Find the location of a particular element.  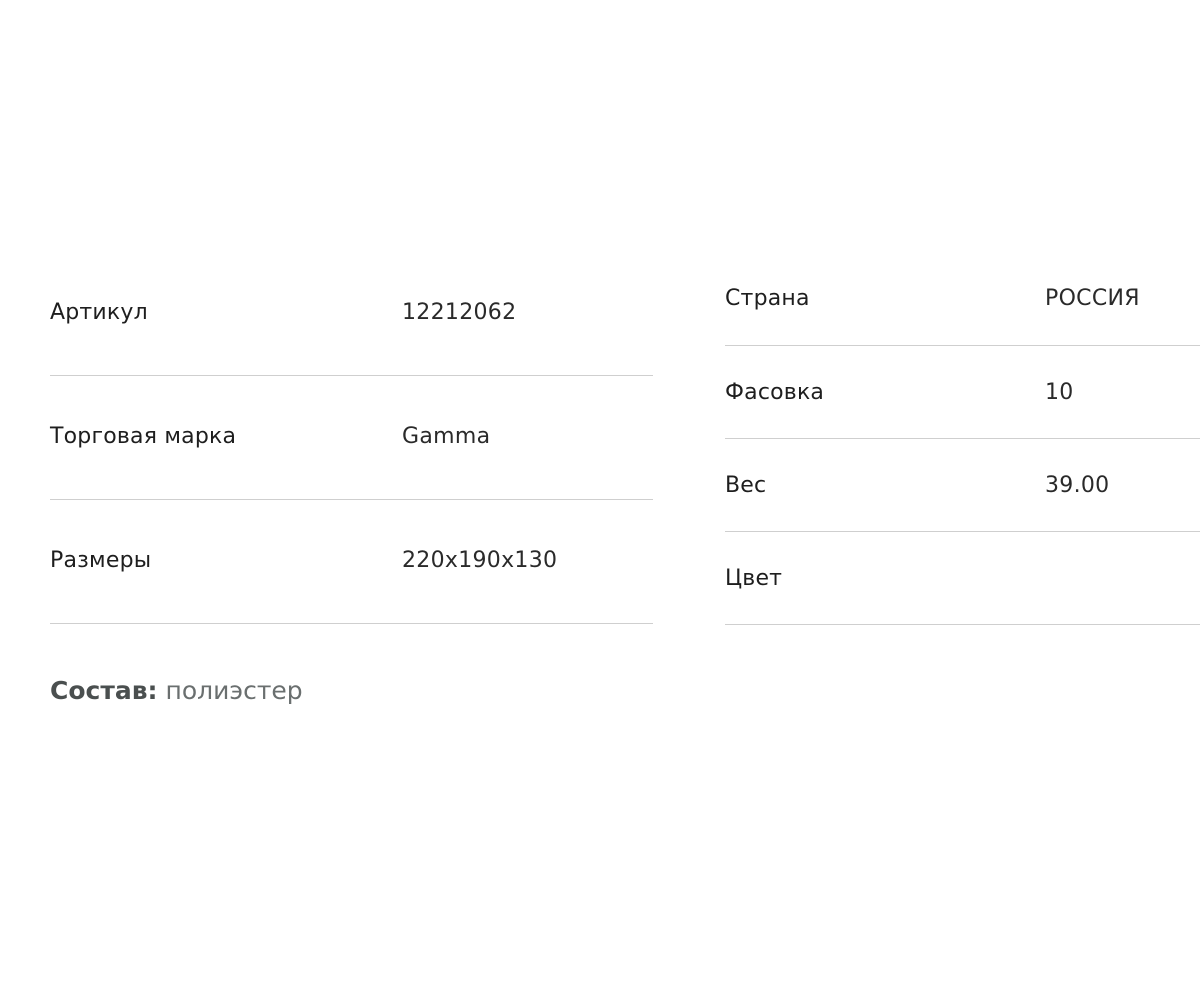

spec-row-country: Страна РОССИЯ is located at coordinates (962, 299).